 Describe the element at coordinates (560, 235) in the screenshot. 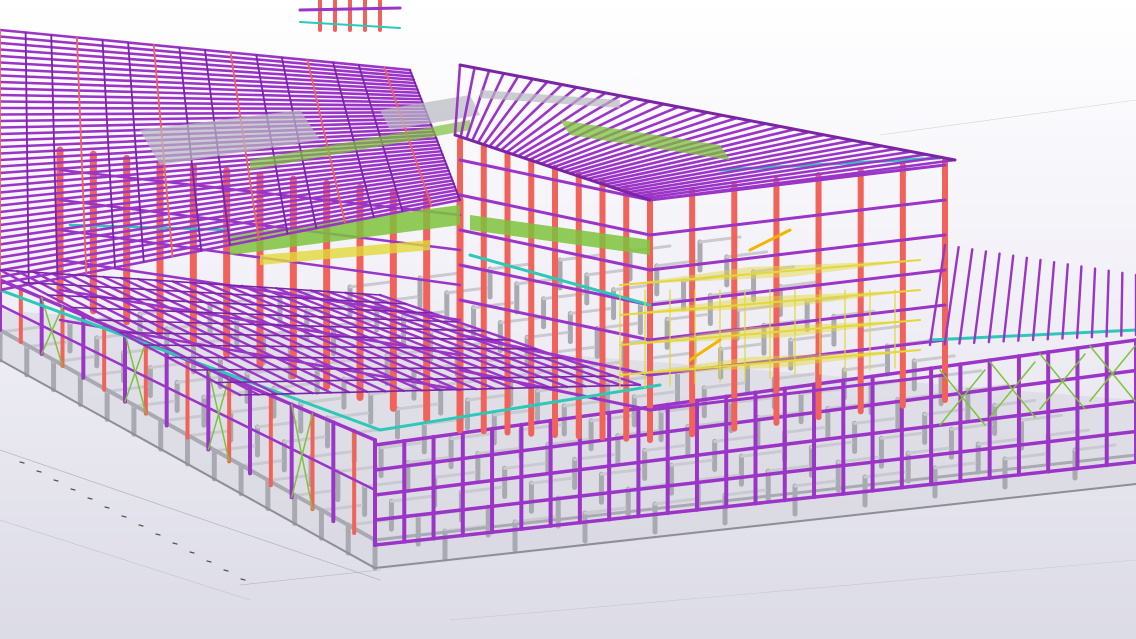

I see `green-panel` at that location.